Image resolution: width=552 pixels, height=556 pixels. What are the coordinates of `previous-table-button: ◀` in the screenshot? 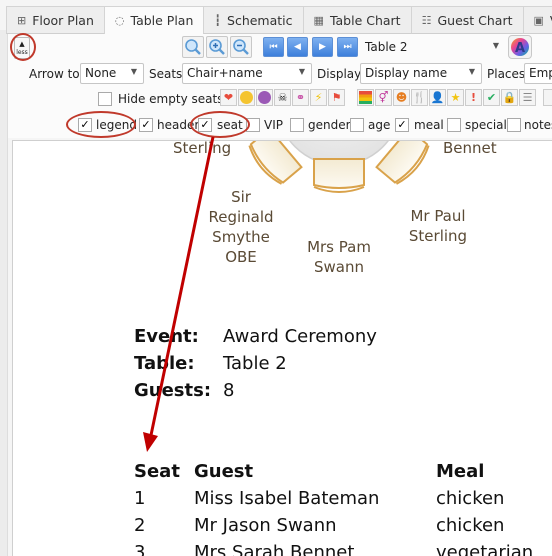 It's located at (297, 47).